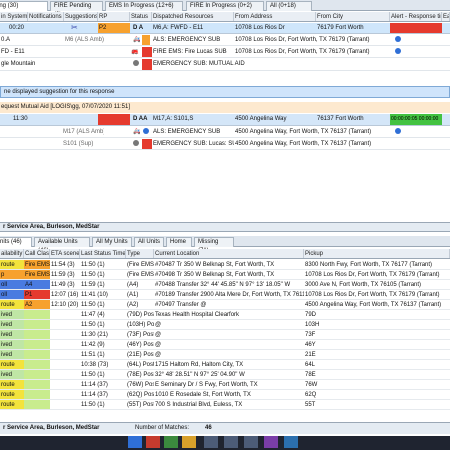 The width and height of the screenshot is (450, 450). Describe the element at coordinates (214, 245) in the screenshot. I see `tab-missing: Missing (71)` at that location.